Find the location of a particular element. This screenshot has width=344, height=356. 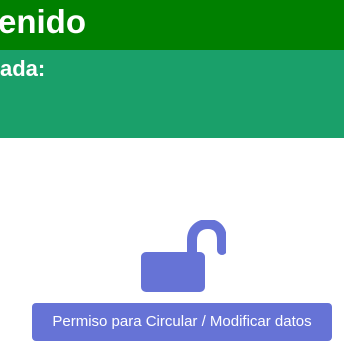

header-bar: enido is located at coordinates (172, 25).